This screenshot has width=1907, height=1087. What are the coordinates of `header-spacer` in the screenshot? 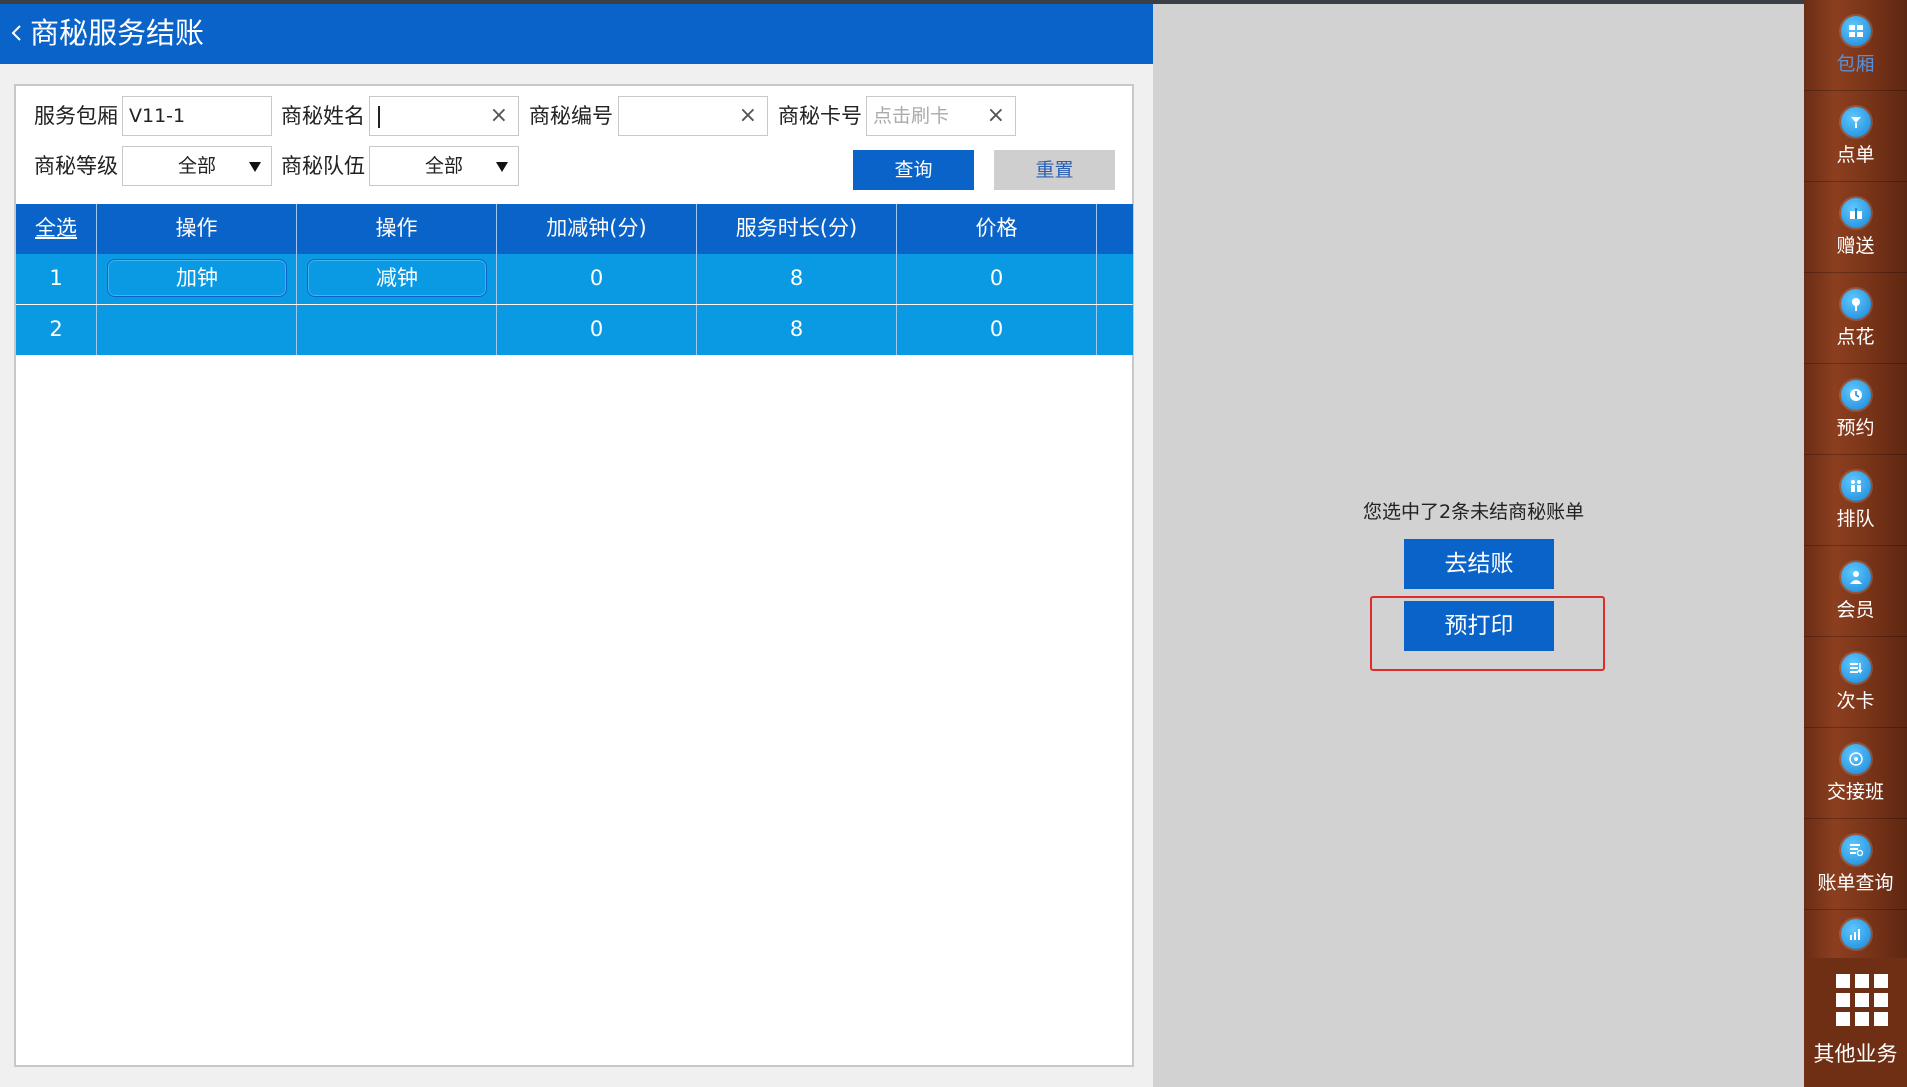 It's located at (1115, 229).